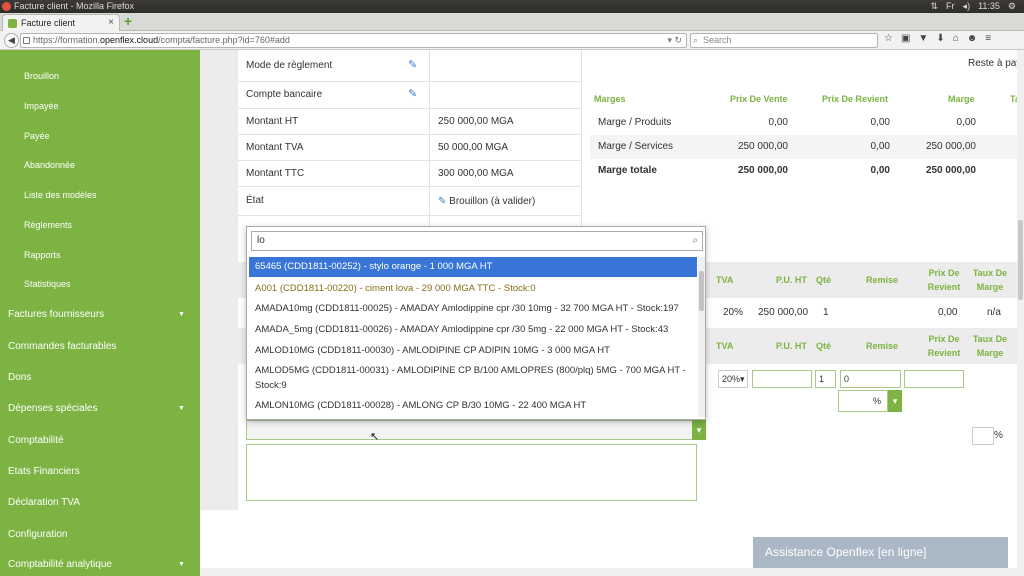 Image resolution: width=1024 pixels, height=576 pixels. Describe the element at coordinates (880, 552) in the screenshot. I see `assistance-chat-button: Assistance Openflex [en ligne]` at that location.